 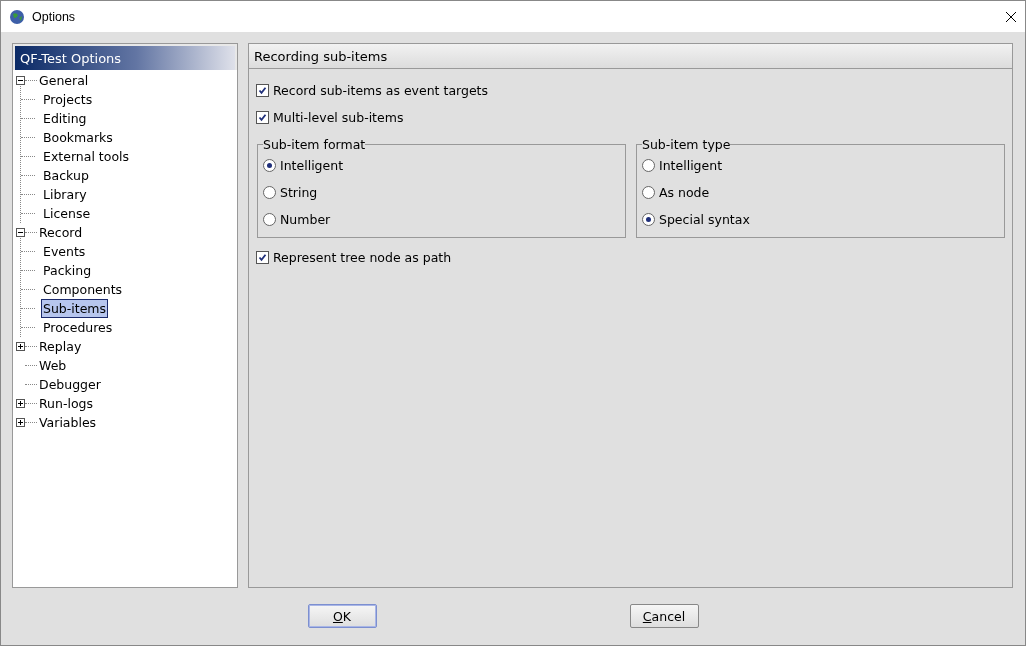 What do you see at coordinates (704, 219) in the screenshot?
I see `radio-label: Special syntax` at bounding box center [704, 219].